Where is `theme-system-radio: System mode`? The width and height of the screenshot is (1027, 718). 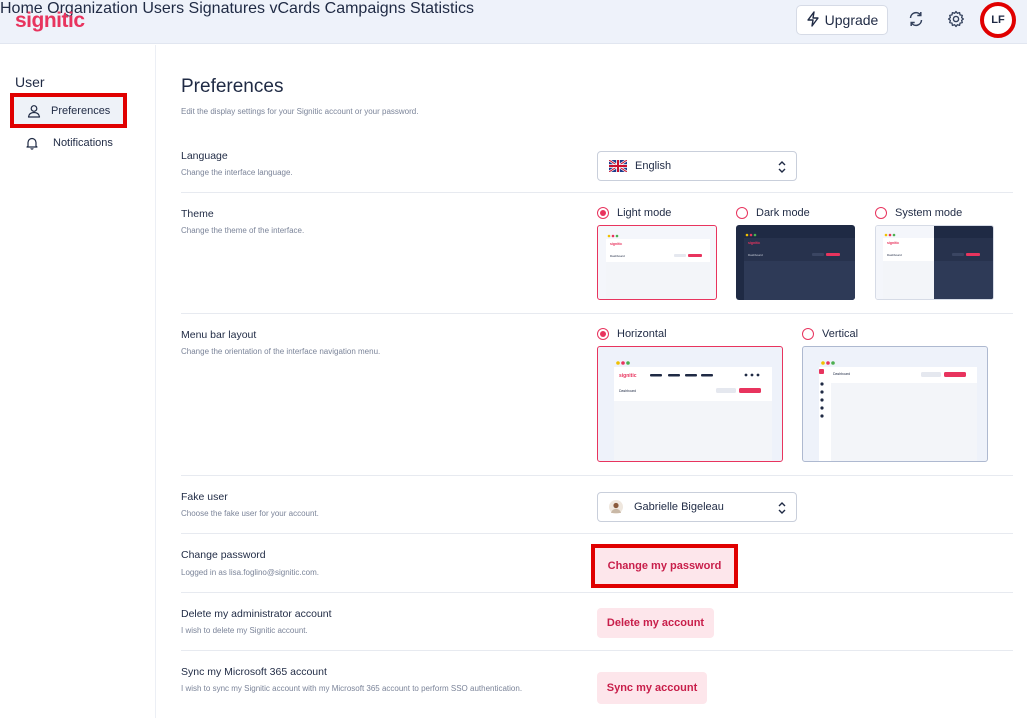 theme-system-radio: System mode is located at coordinates (918, 213).